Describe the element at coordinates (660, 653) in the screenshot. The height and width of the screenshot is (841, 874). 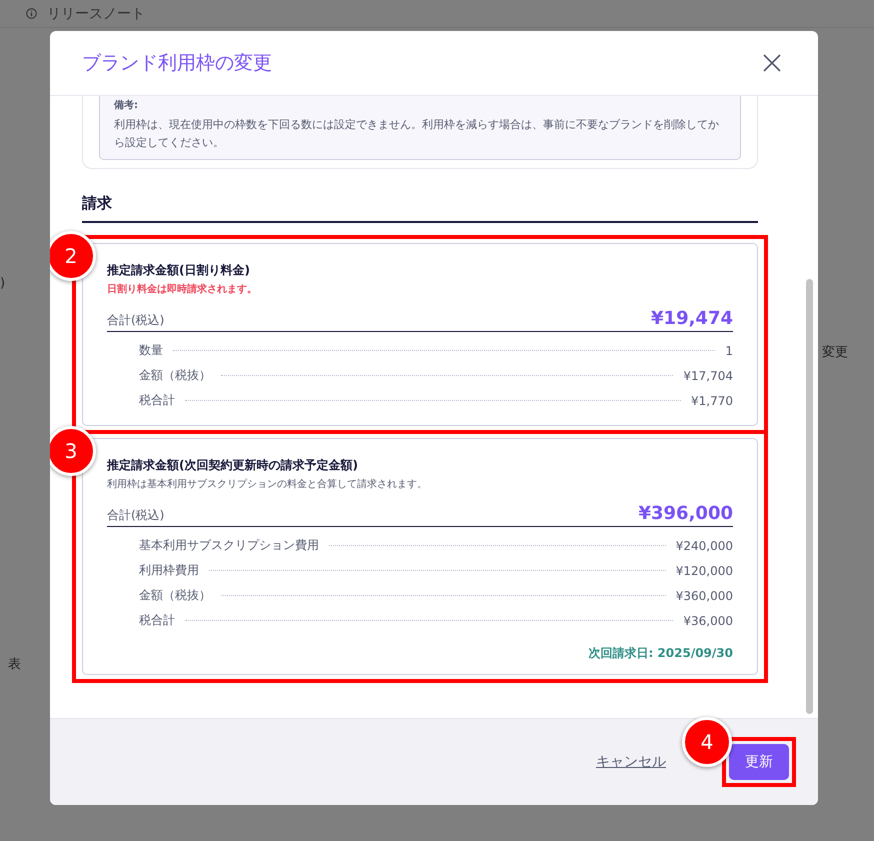
I see `next-billing-date: 次回請求日: 2025/09/30` at that location.